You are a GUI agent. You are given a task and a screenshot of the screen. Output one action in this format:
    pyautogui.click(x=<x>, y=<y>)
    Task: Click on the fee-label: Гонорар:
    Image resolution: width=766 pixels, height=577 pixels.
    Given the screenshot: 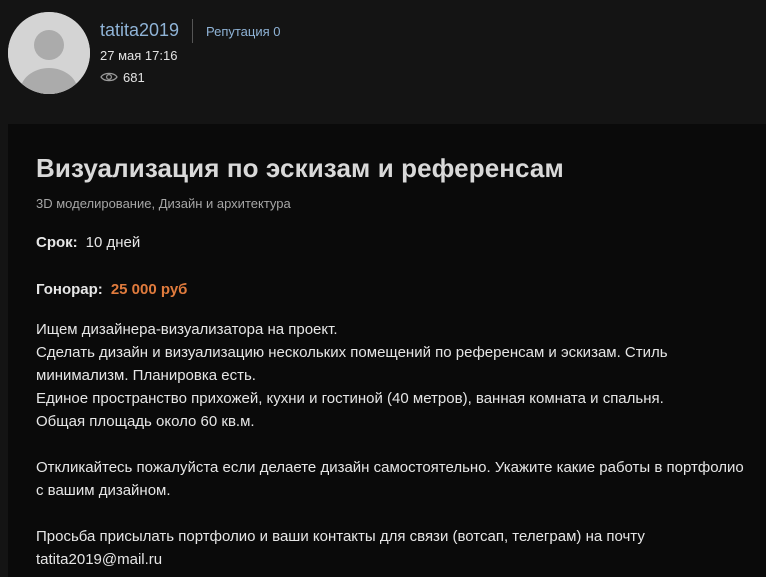 What is the action you would take?
    pyautogui.click(x=69, y=289)
    